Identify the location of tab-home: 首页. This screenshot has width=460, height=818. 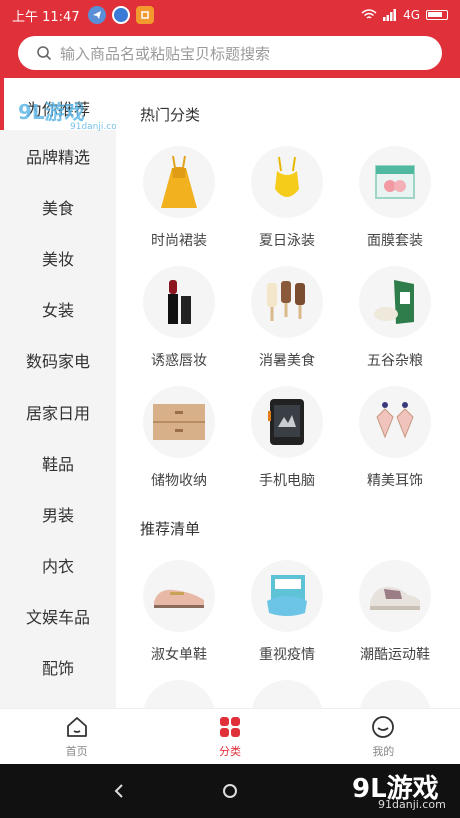
(76, 736).